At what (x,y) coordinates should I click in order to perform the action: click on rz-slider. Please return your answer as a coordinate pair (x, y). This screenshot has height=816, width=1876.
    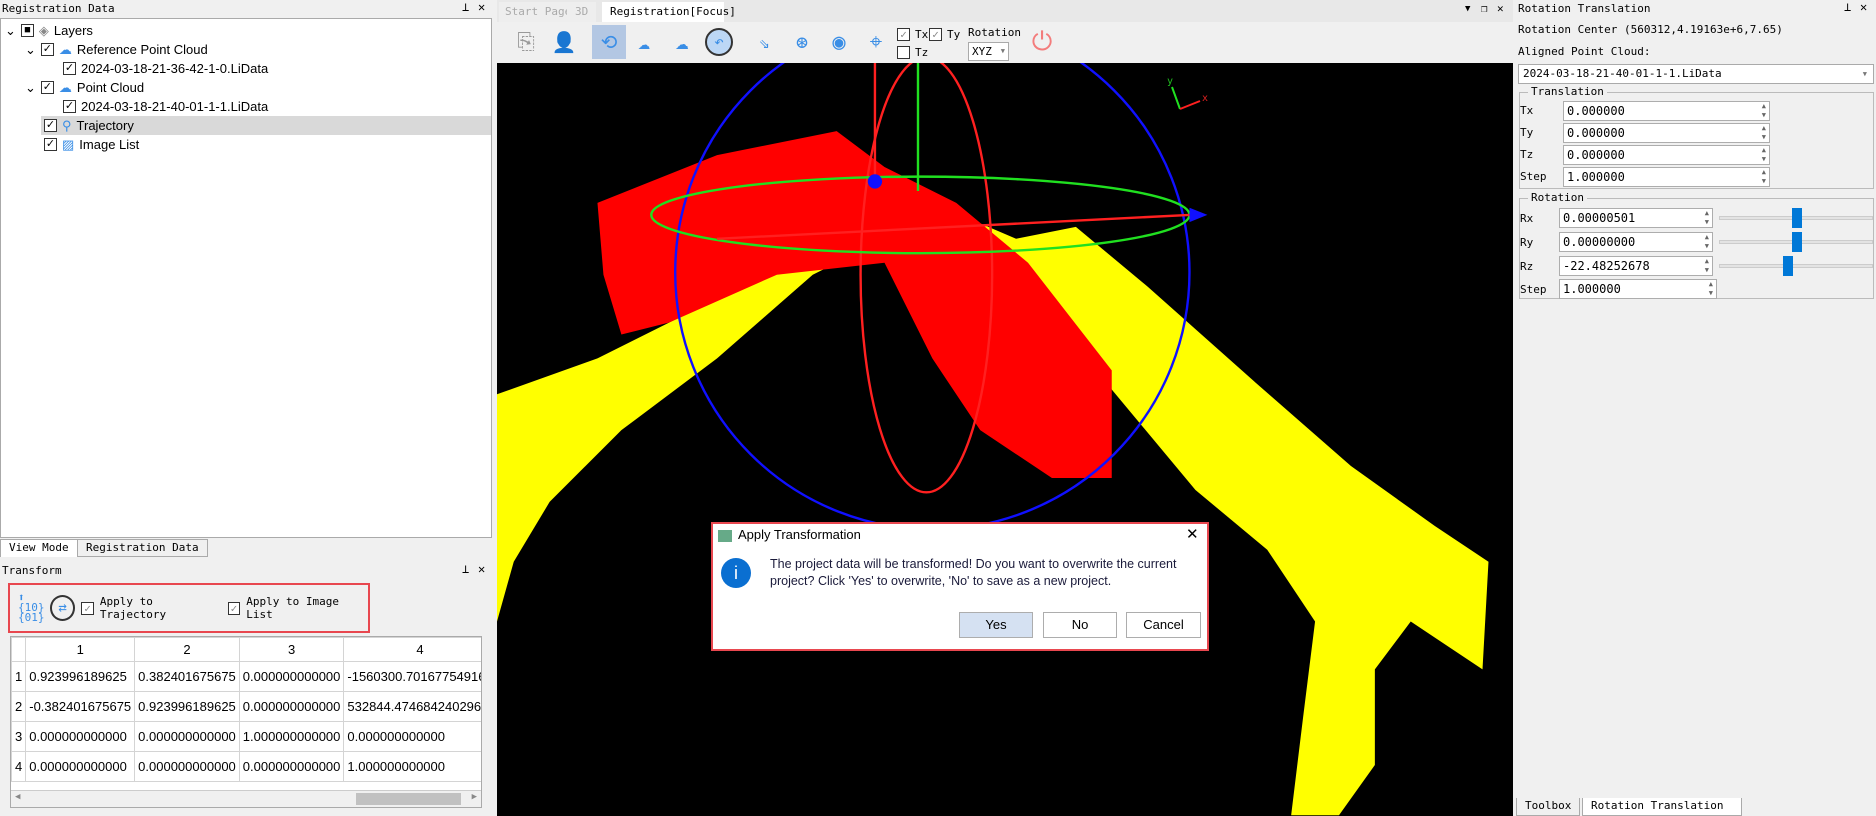
    Looking at the image, I should click on (1796, 266).